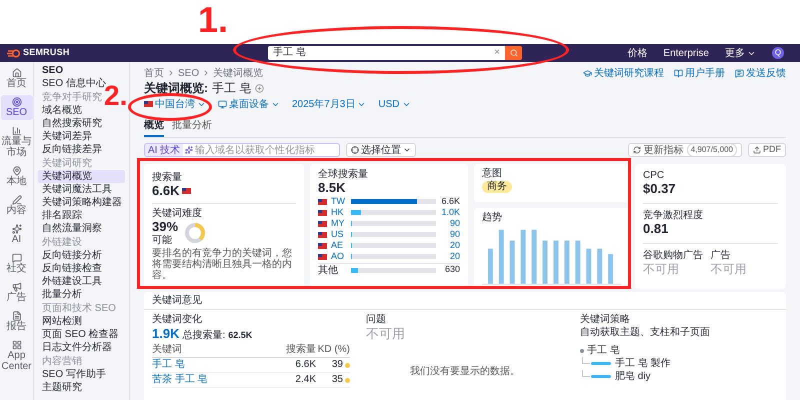  What do you see at coordinates (192, 127) in the screenshot?
I see `tab: 批量分析` at bounding box center [192, 127].